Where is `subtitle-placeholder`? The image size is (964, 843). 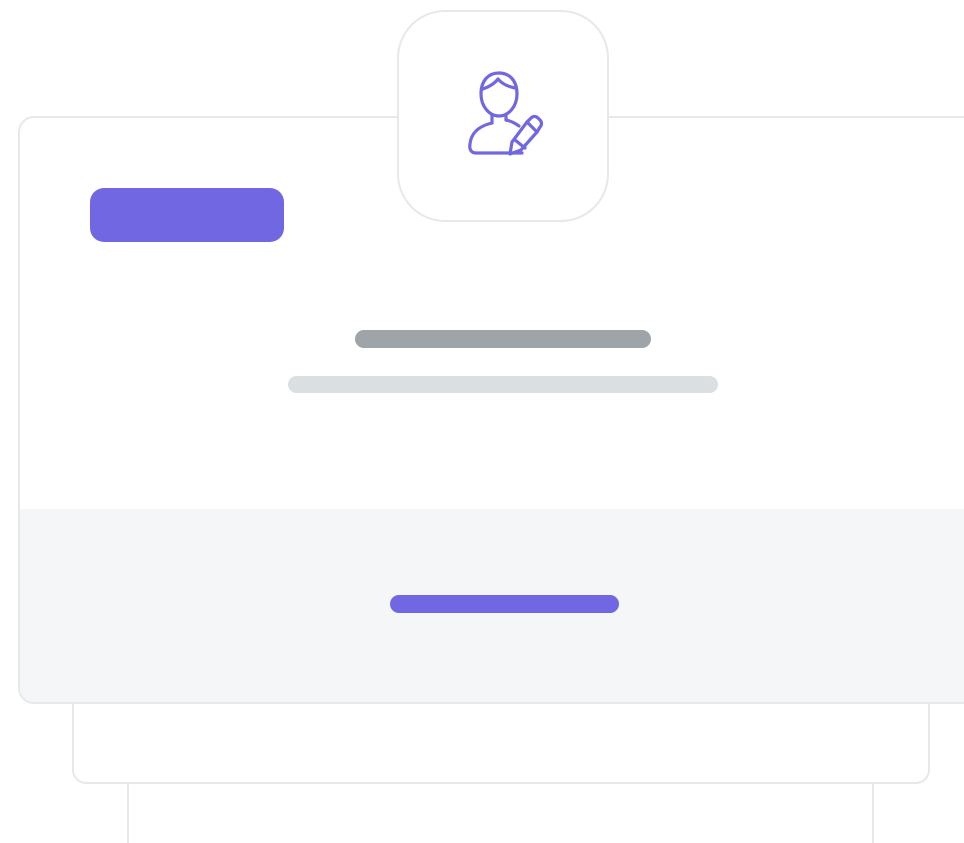 subtitle-placeholder is located at coordinates (503, 384).